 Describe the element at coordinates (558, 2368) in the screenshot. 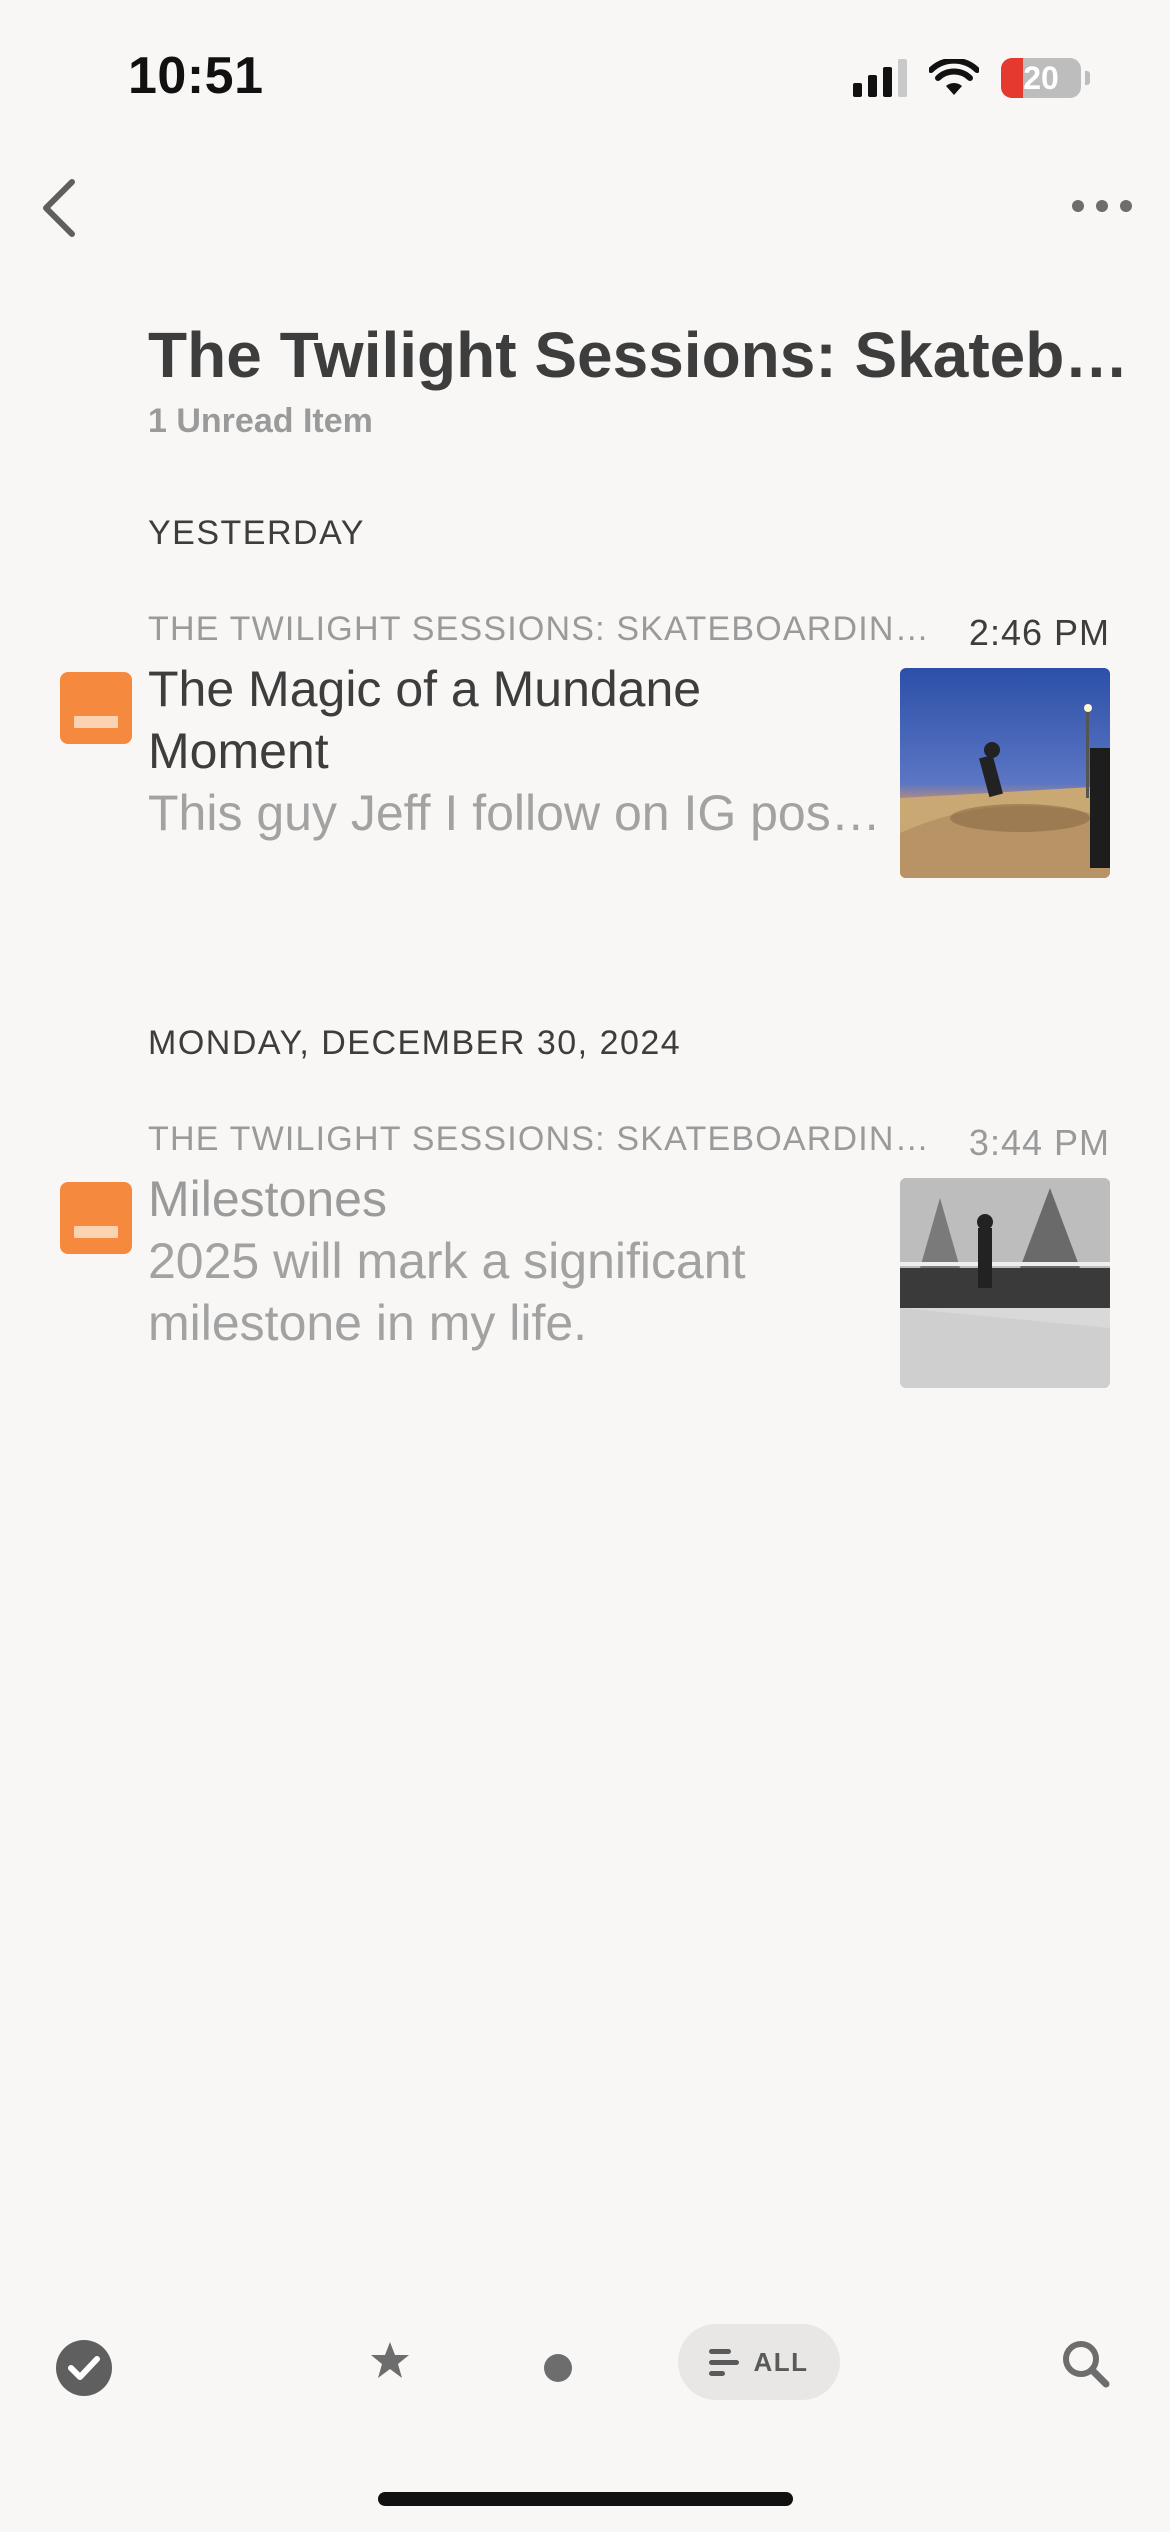

I see `unread-filter-button` at that location.